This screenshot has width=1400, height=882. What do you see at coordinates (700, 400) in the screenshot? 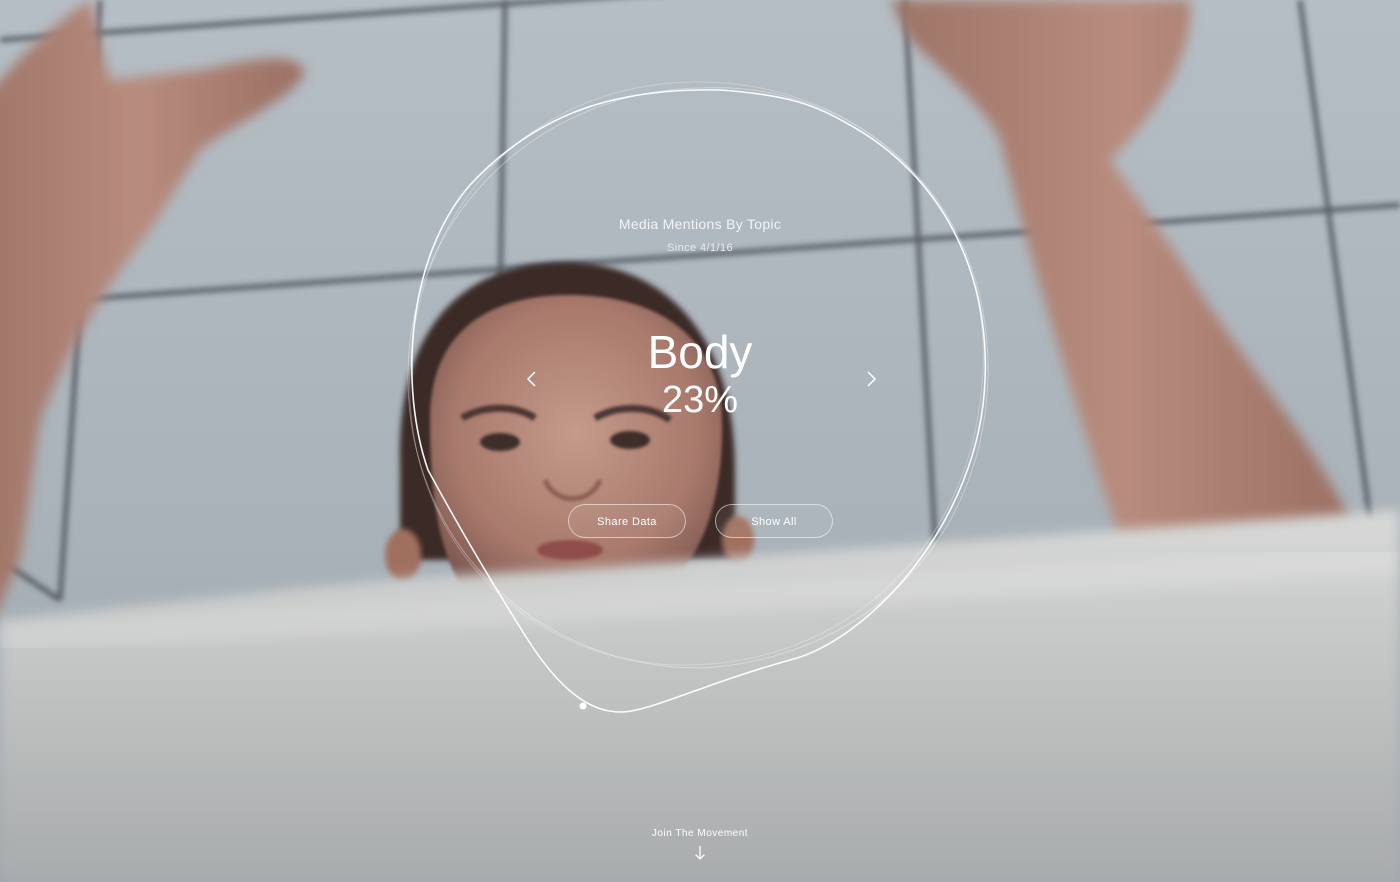
I see `topic-percent: 23%` at bounding box center [700, 400].